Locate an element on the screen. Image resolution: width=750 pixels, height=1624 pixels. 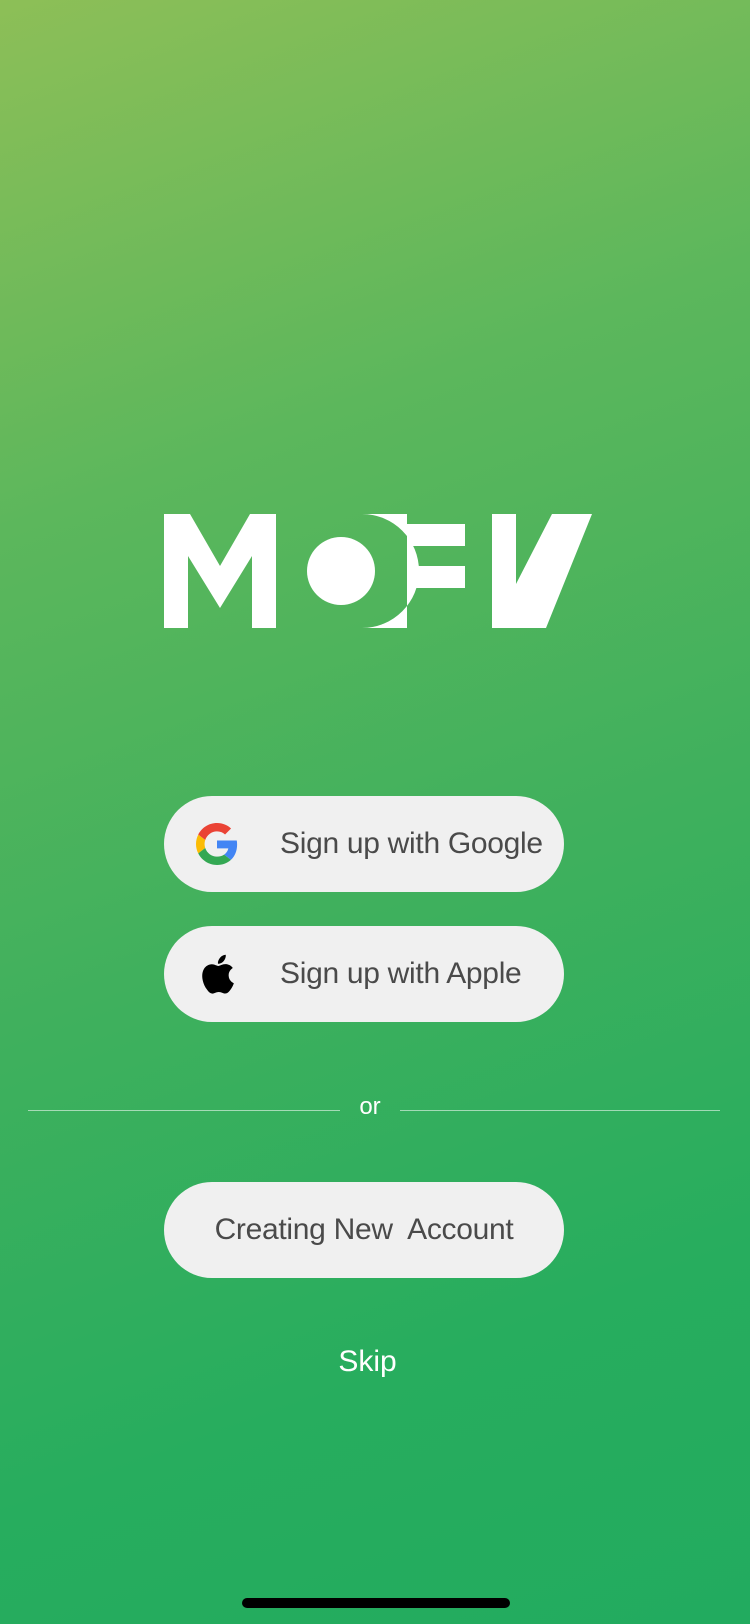
create-account-label: Creating New Account is located at coordinates (364, 1229).